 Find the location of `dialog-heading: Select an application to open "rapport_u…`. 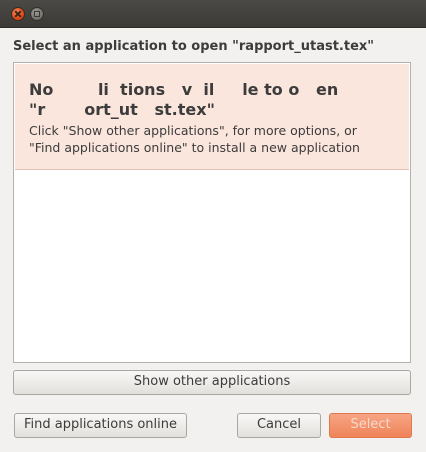

dialog-heading: Select an application to open "rapport_u… is located at coordinates (194, 46).